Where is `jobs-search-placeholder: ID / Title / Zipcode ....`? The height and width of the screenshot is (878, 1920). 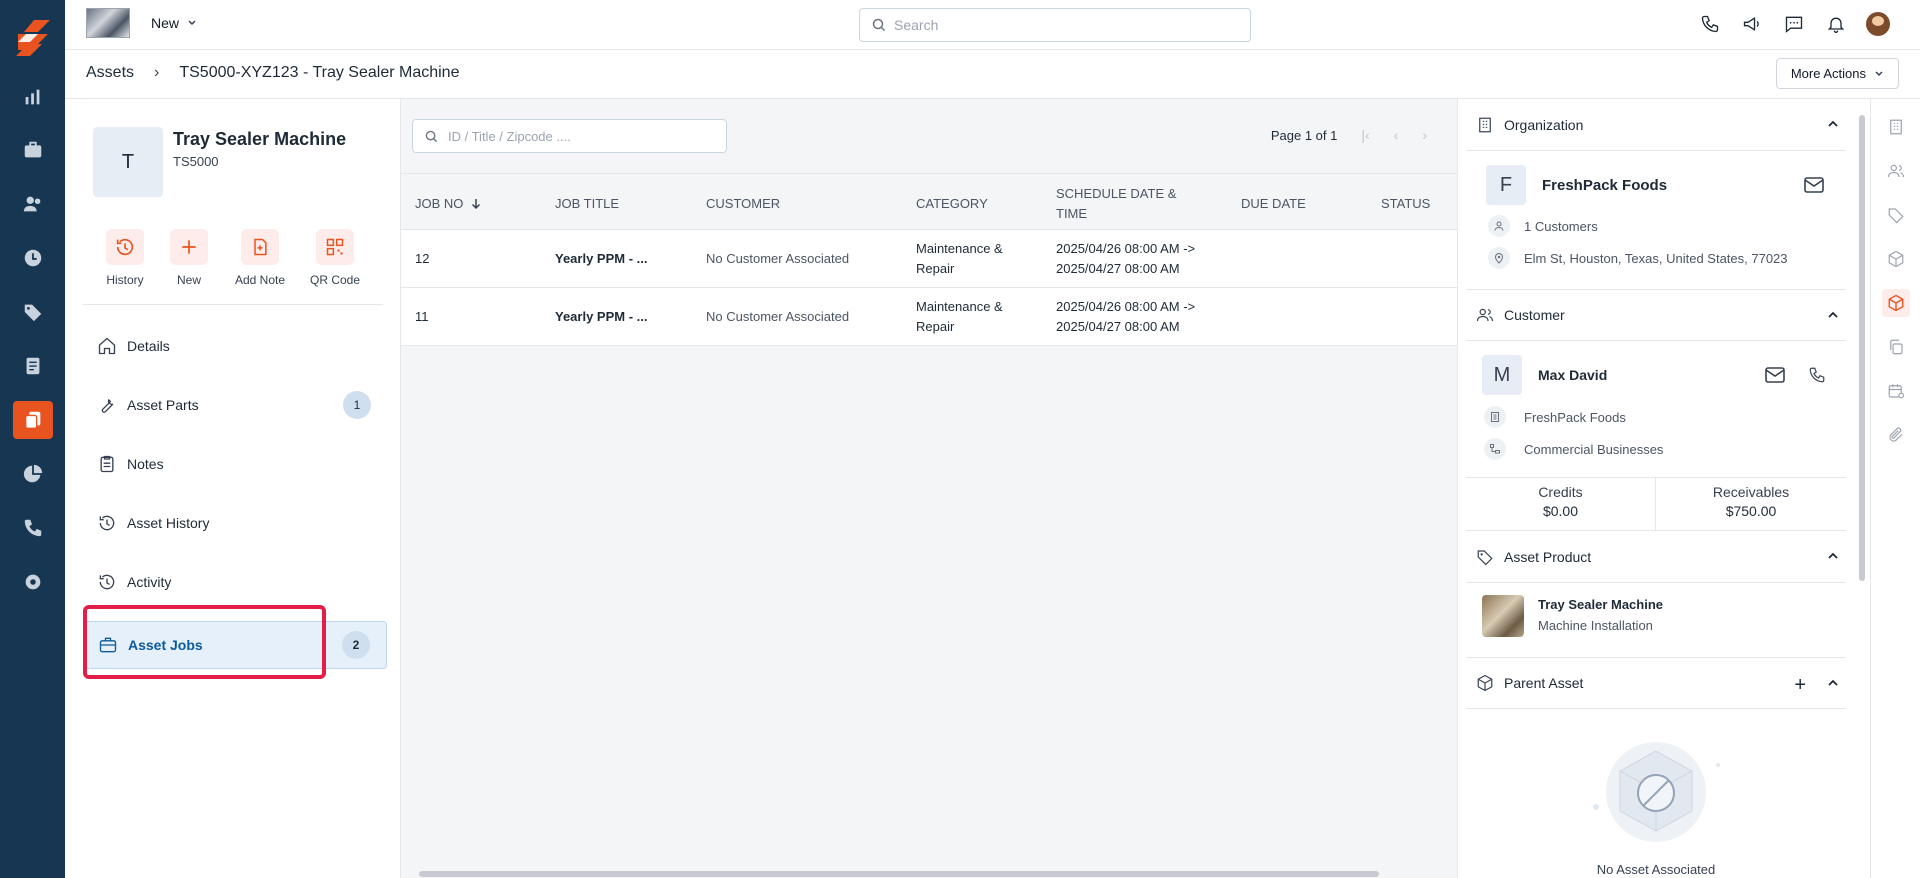
jobs-search-placeholder: ID / Title / Zipcode .... is located at coordinates (509, 136).